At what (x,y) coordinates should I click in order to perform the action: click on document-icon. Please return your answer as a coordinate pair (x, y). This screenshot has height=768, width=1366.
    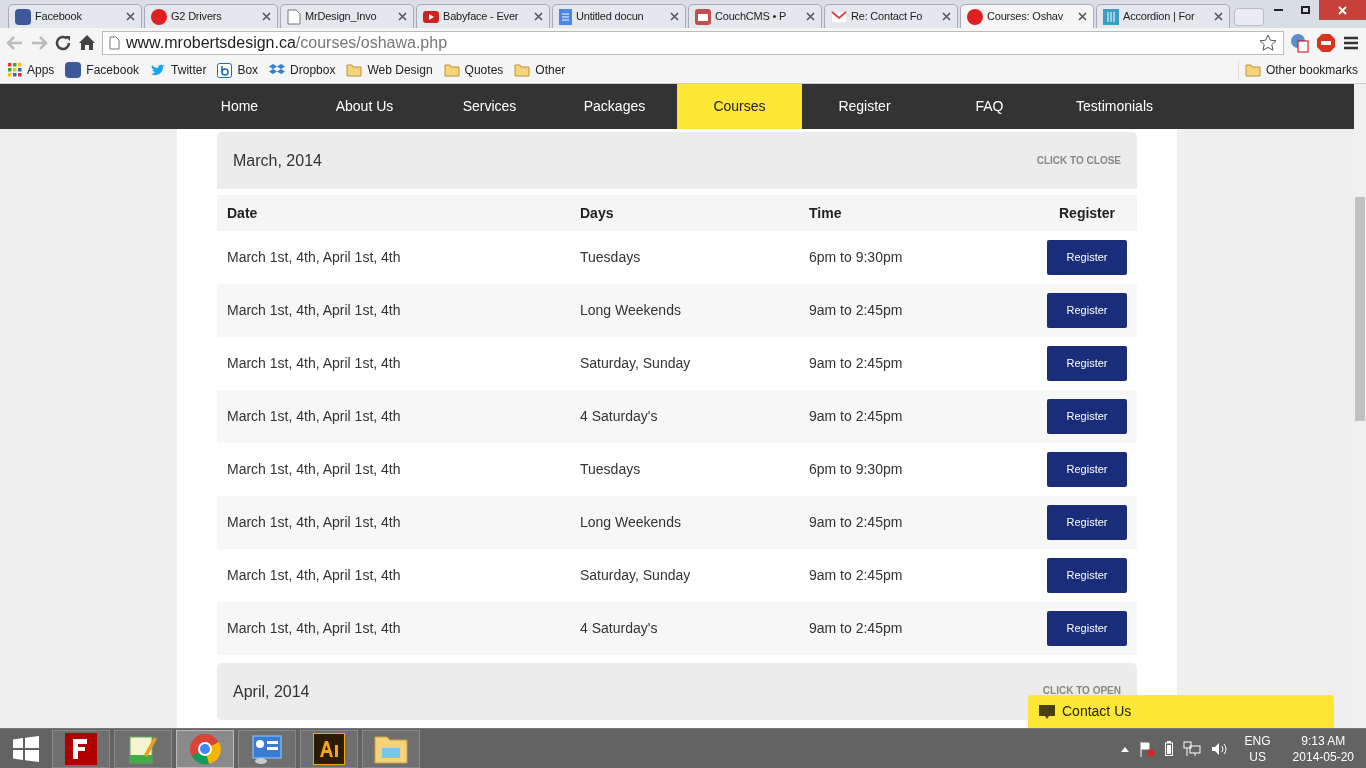
    Looking at the image, I should click on (294, 16).